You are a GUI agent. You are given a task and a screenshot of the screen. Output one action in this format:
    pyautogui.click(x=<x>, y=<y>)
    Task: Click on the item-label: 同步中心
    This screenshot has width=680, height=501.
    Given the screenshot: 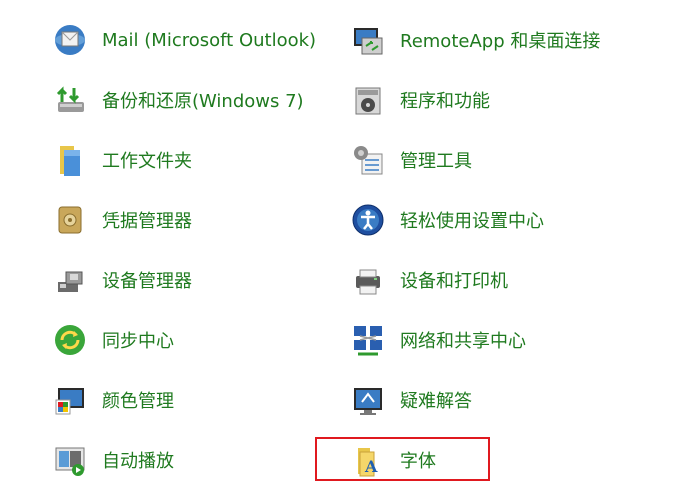 What is the action you would take?
    pyautogui.click(x=138, y=341)
    